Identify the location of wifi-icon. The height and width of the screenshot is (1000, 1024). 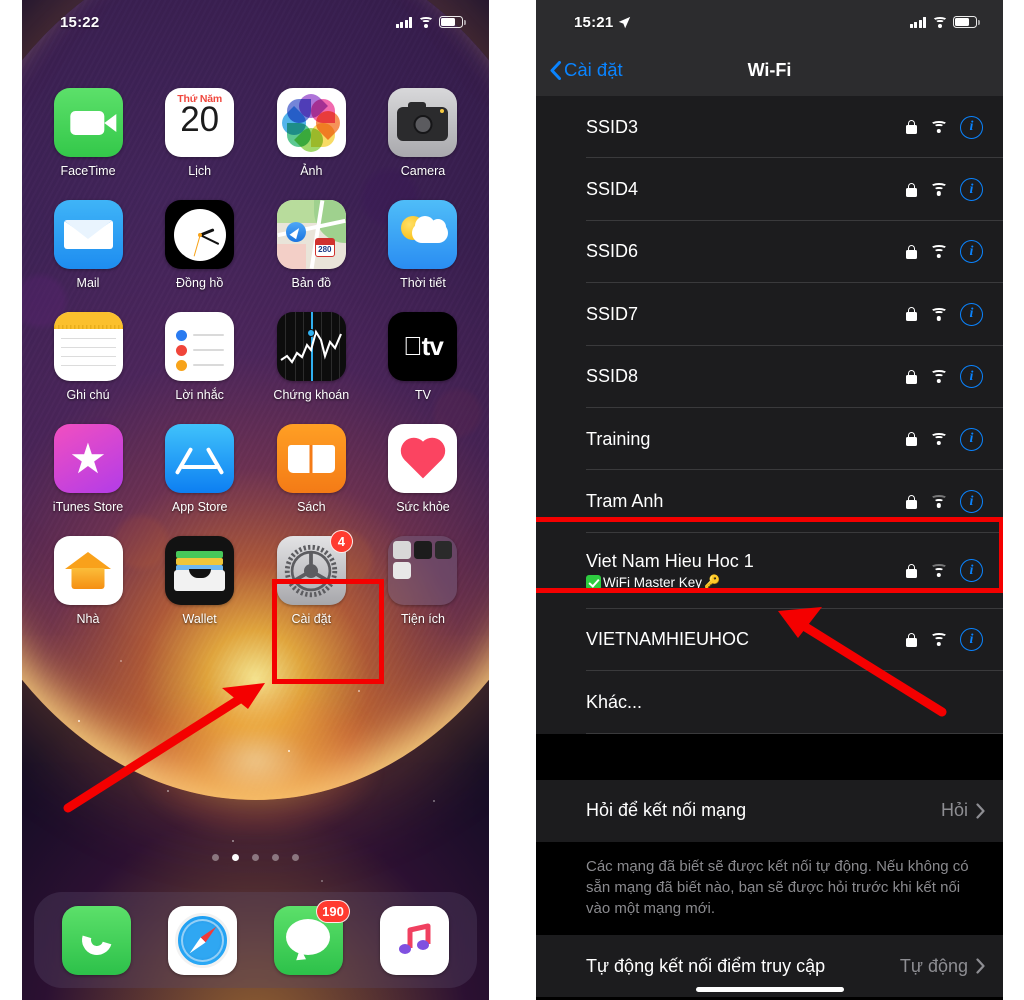
(939, 22).